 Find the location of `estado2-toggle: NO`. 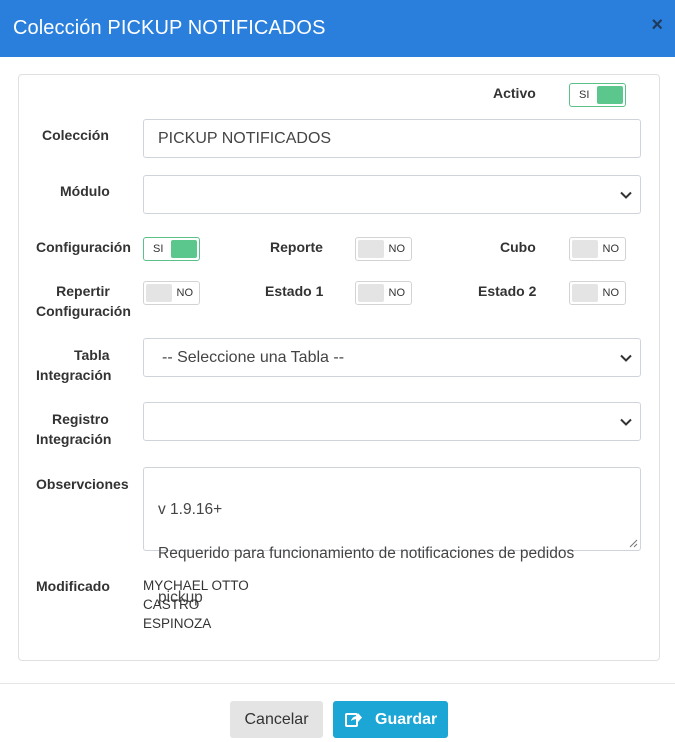

estado2-toggle: NO is located at coordinates (597, 293).